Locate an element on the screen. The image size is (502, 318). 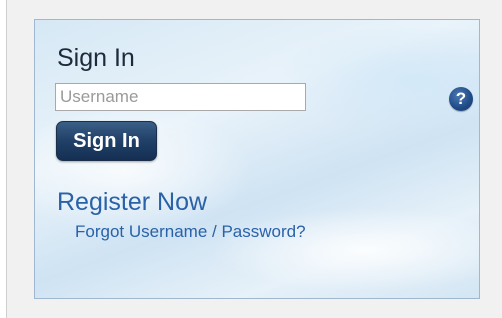
register-now-link: Register Now is located at coordinates (132, 202).